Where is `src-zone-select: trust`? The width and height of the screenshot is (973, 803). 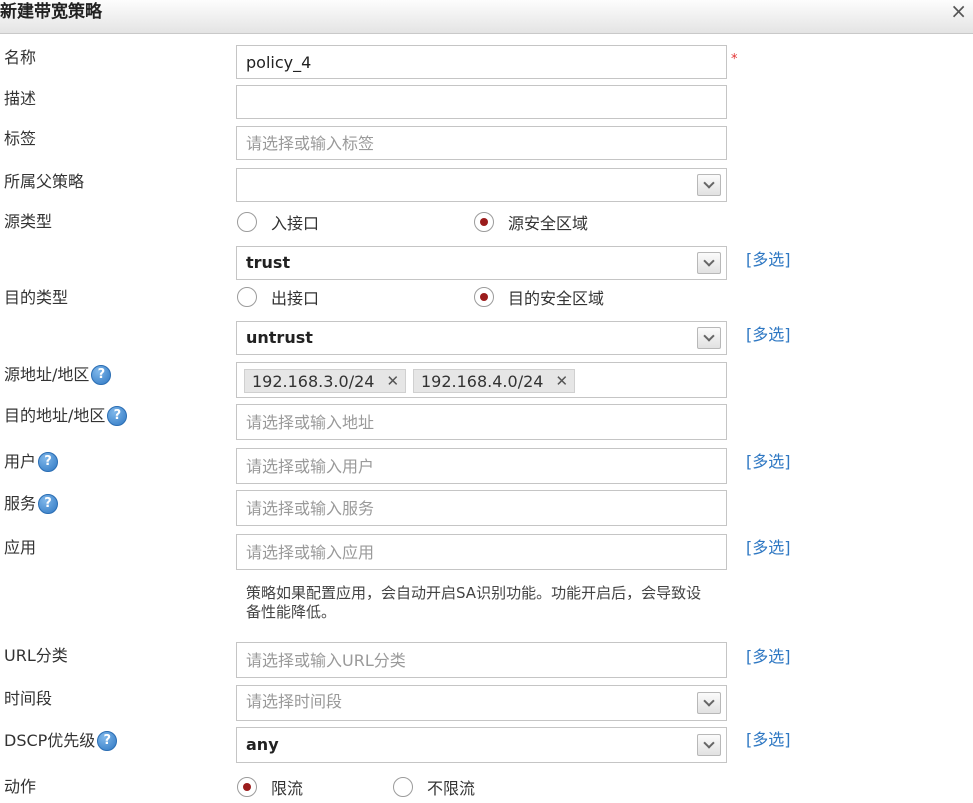
src-zone-select: trust is located at coordinates (481, 263).